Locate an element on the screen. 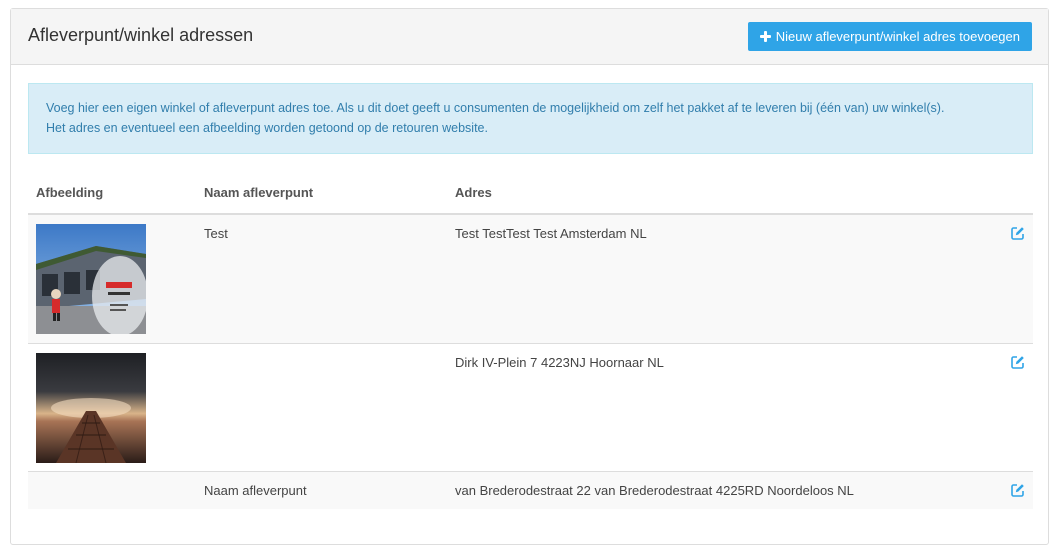 This screenshot has height=559, width=1061. row-name: Naam afleverpunt is located at coordinates (255, 490).